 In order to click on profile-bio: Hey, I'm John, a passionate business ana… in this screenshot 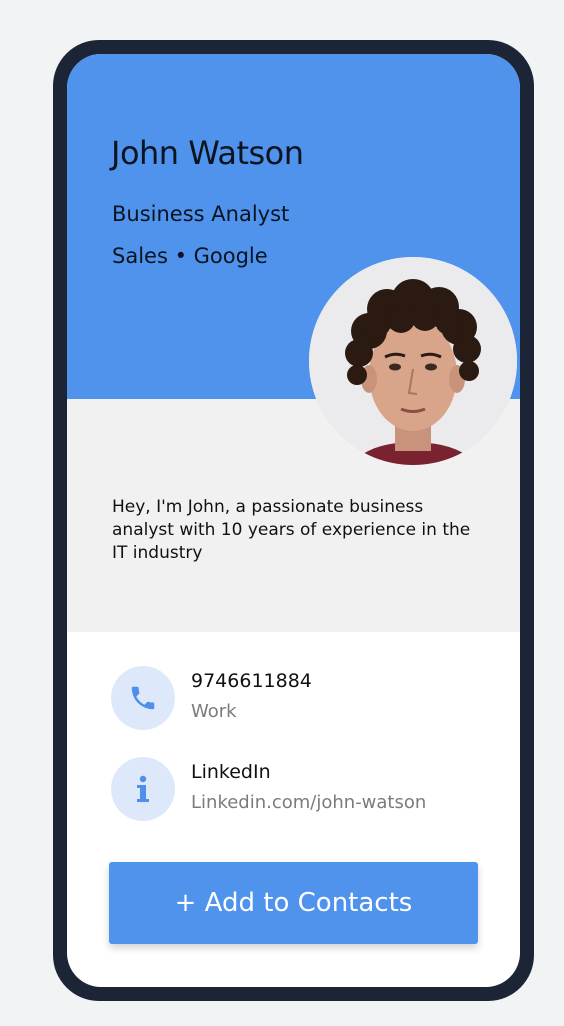, I will do `click(291, 530)`.